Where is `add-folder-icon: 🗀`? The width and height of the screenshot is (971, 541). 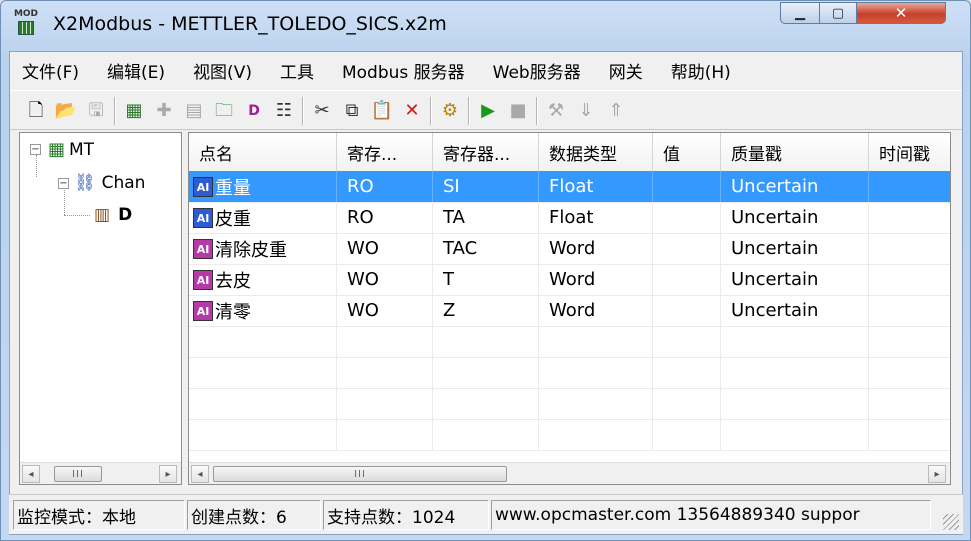 add-folder-icon: 🗀 is located at coordinates (224, 111).